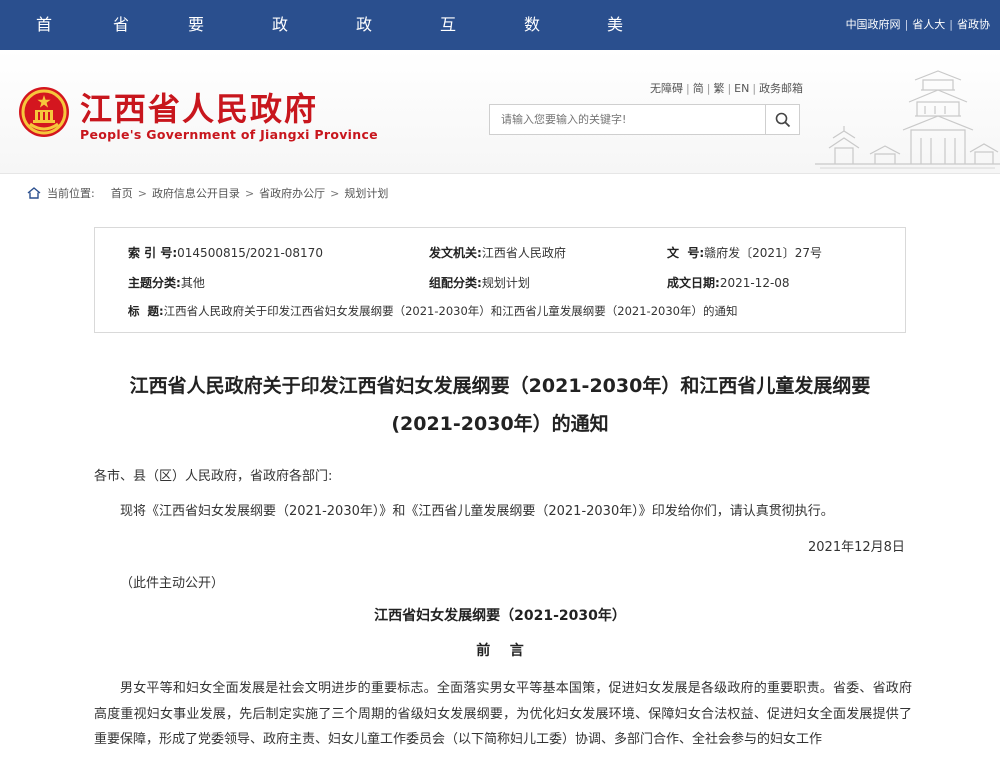 The width and height of the screenshot is (1000, 757). What do you see at coordinates (686, 253) in the screenshot?
I see `meta-docno-label: 文 号:` at bounding box center [686, 253].